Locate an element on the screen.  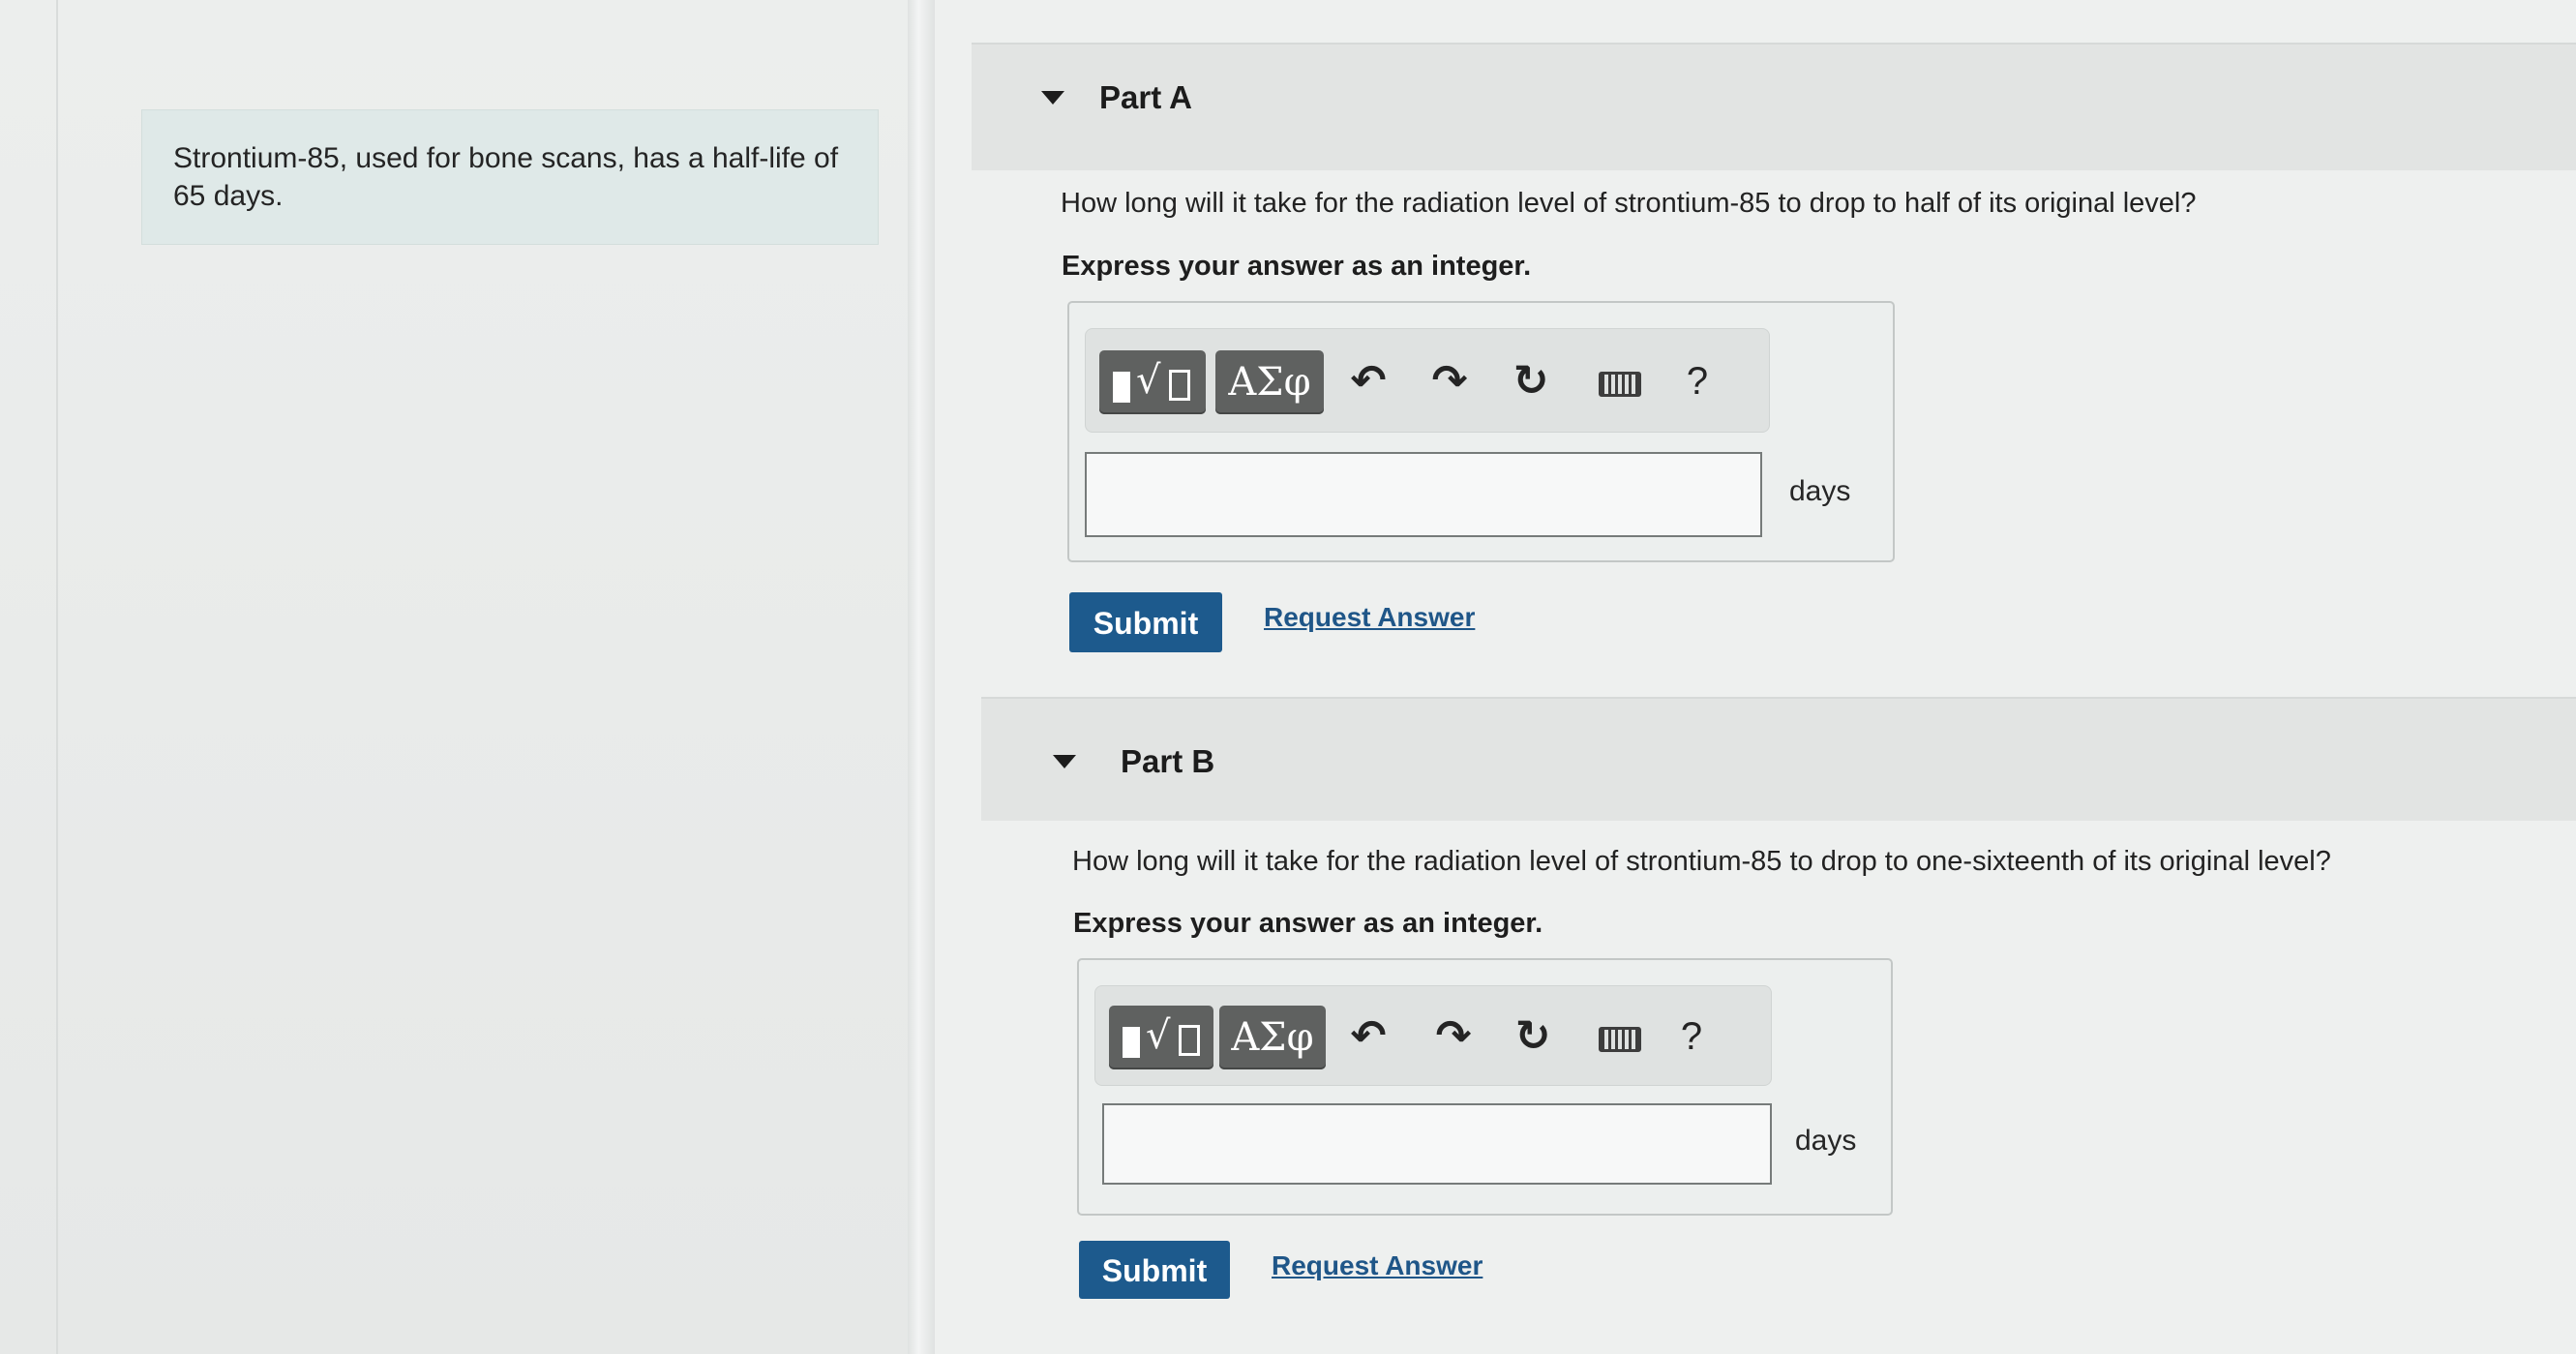
part-a-instruction: Express your answer as an integer. is located at coordinates (1297, 266).